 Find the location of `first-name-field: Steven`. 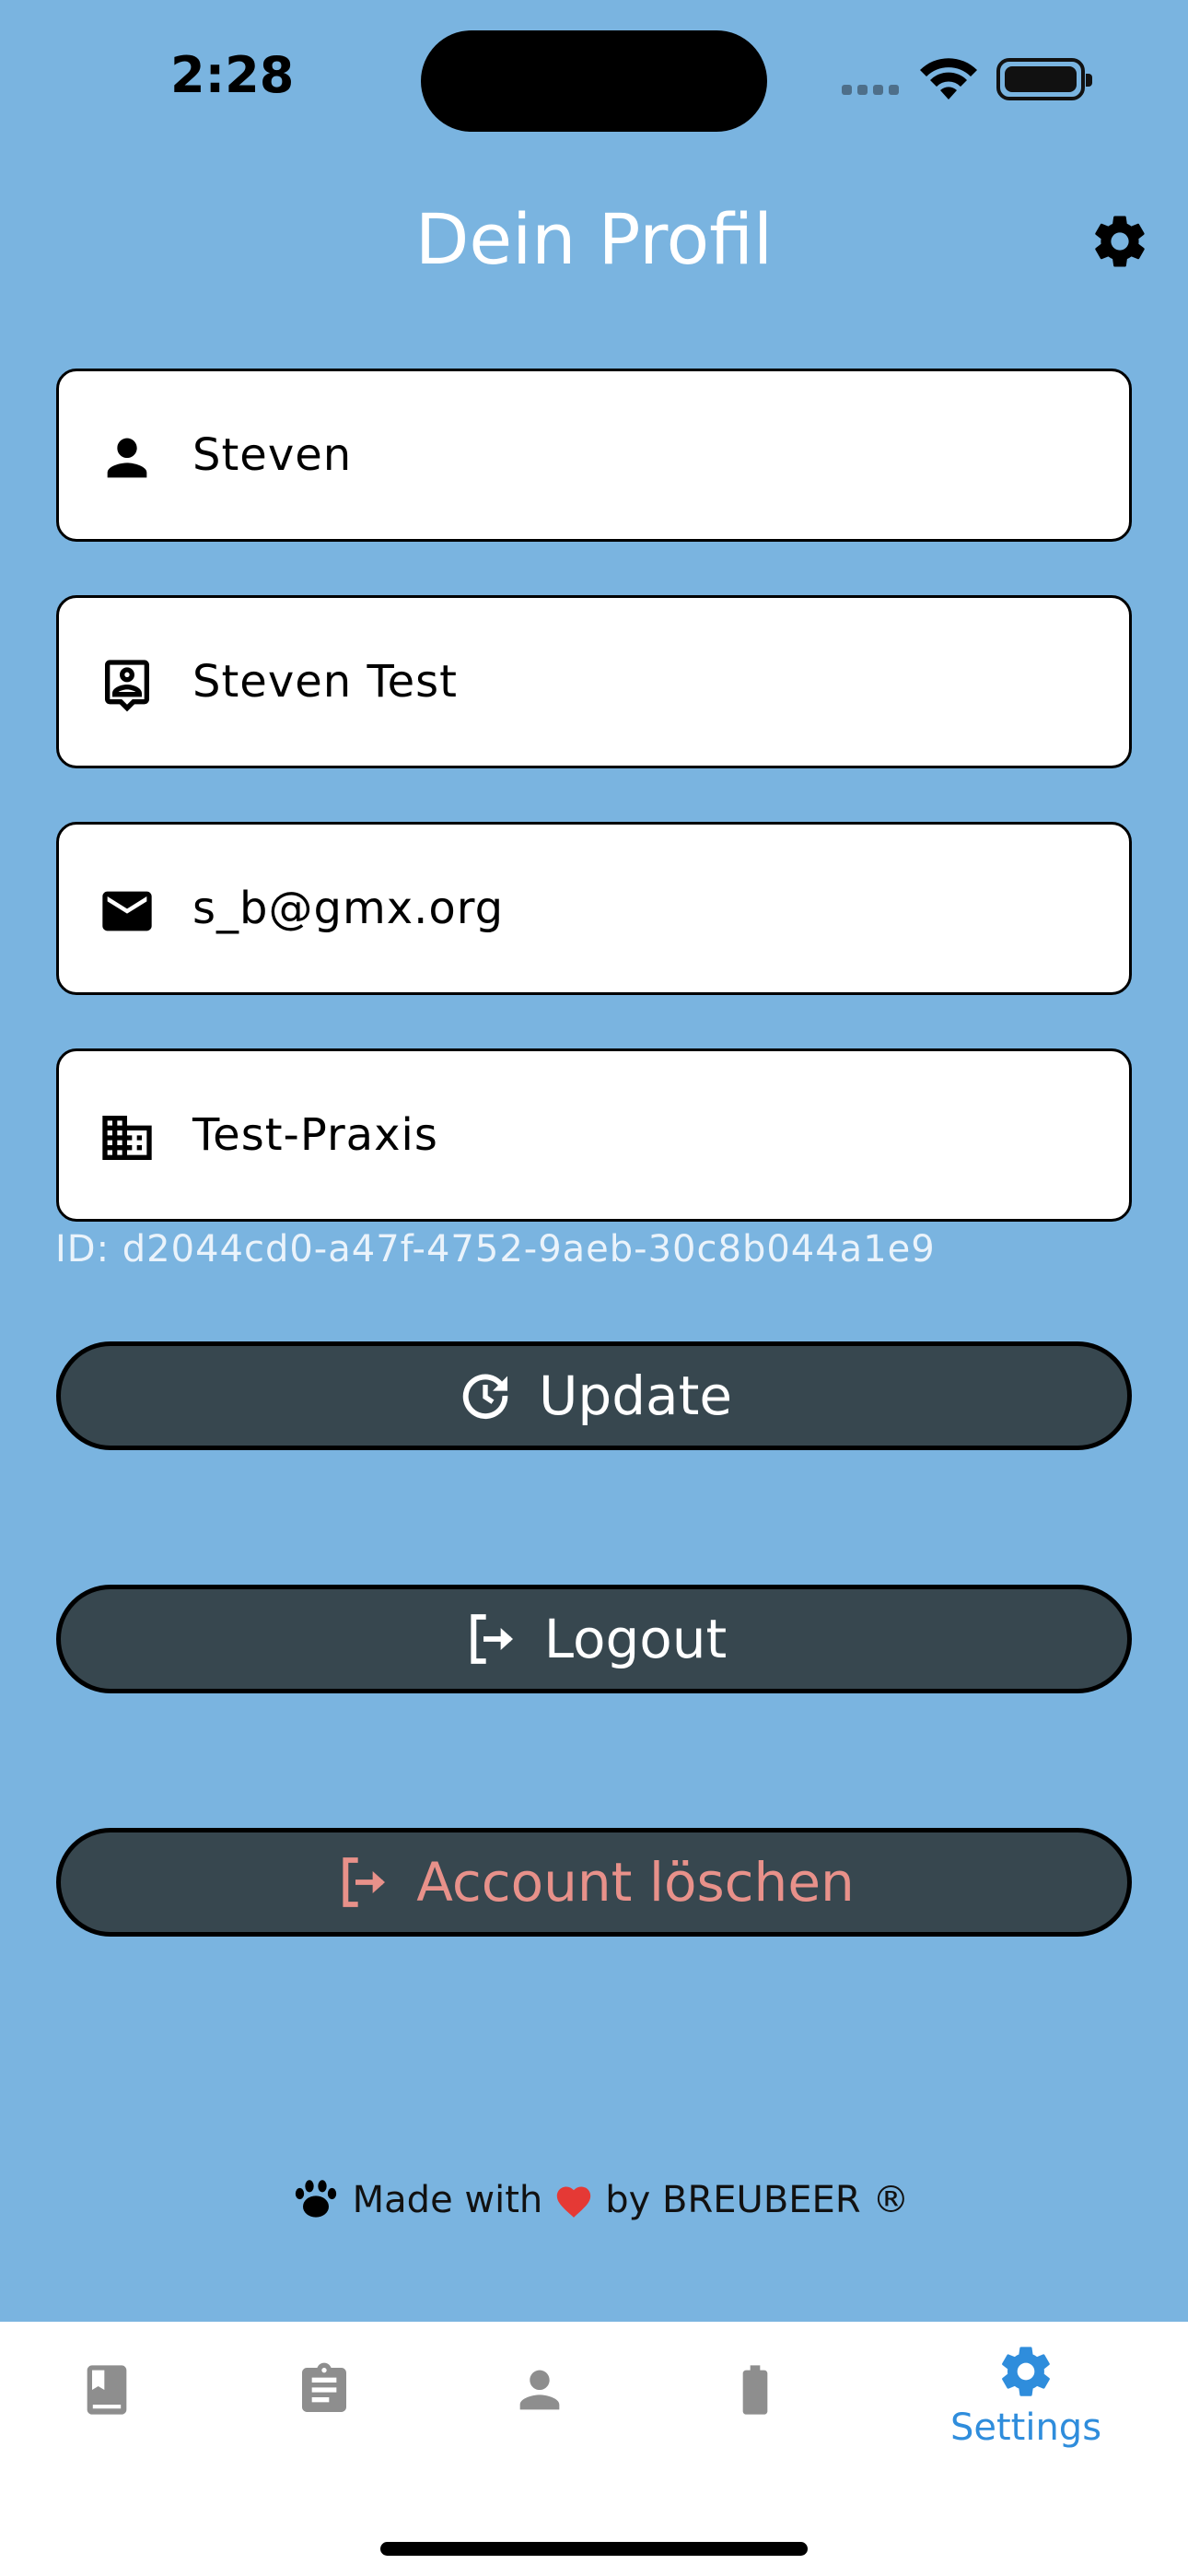

first-name-field: Steven is located at coordinates (594, 455).